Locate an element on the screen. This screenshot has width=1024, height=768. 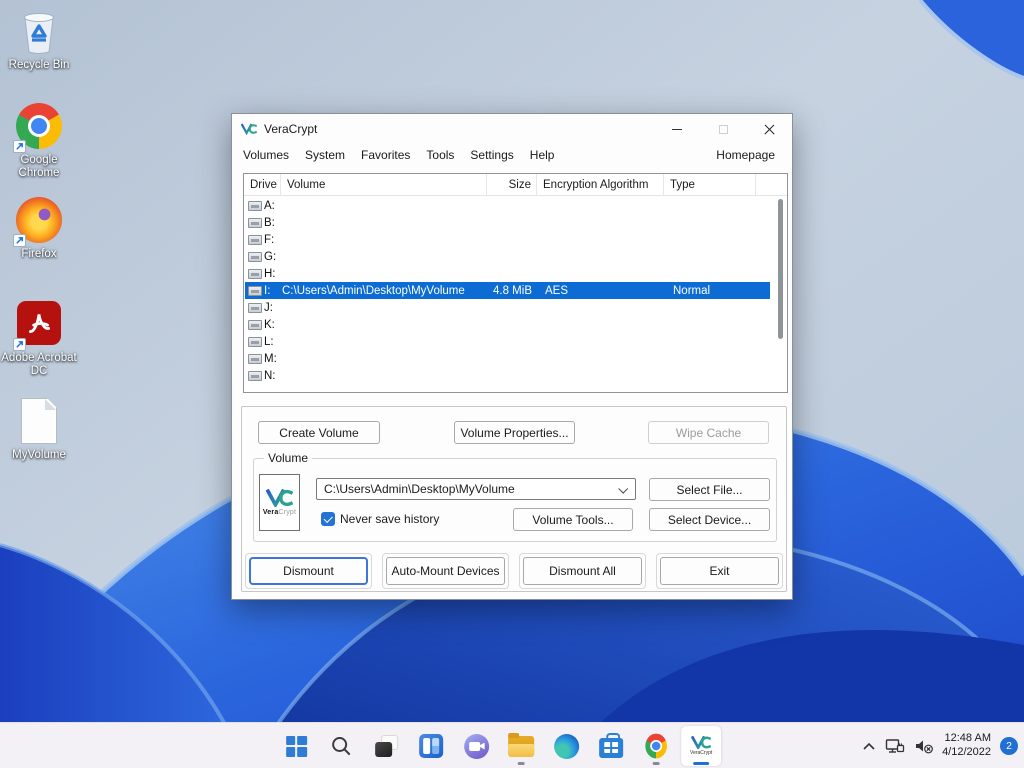
dismount-all-button: Dismount All is located at coordinates (582, 571).